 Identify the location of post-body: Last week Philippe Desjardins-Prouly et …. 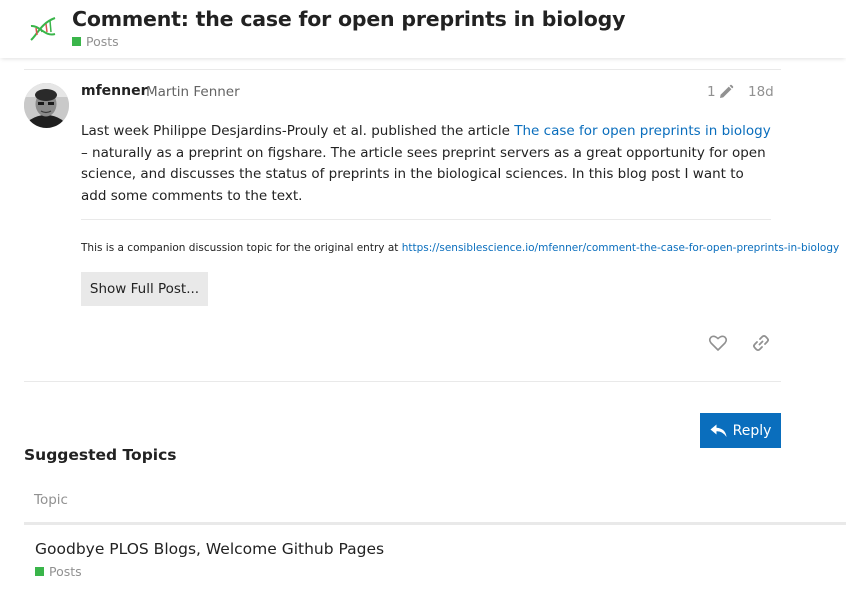
(426, 164).